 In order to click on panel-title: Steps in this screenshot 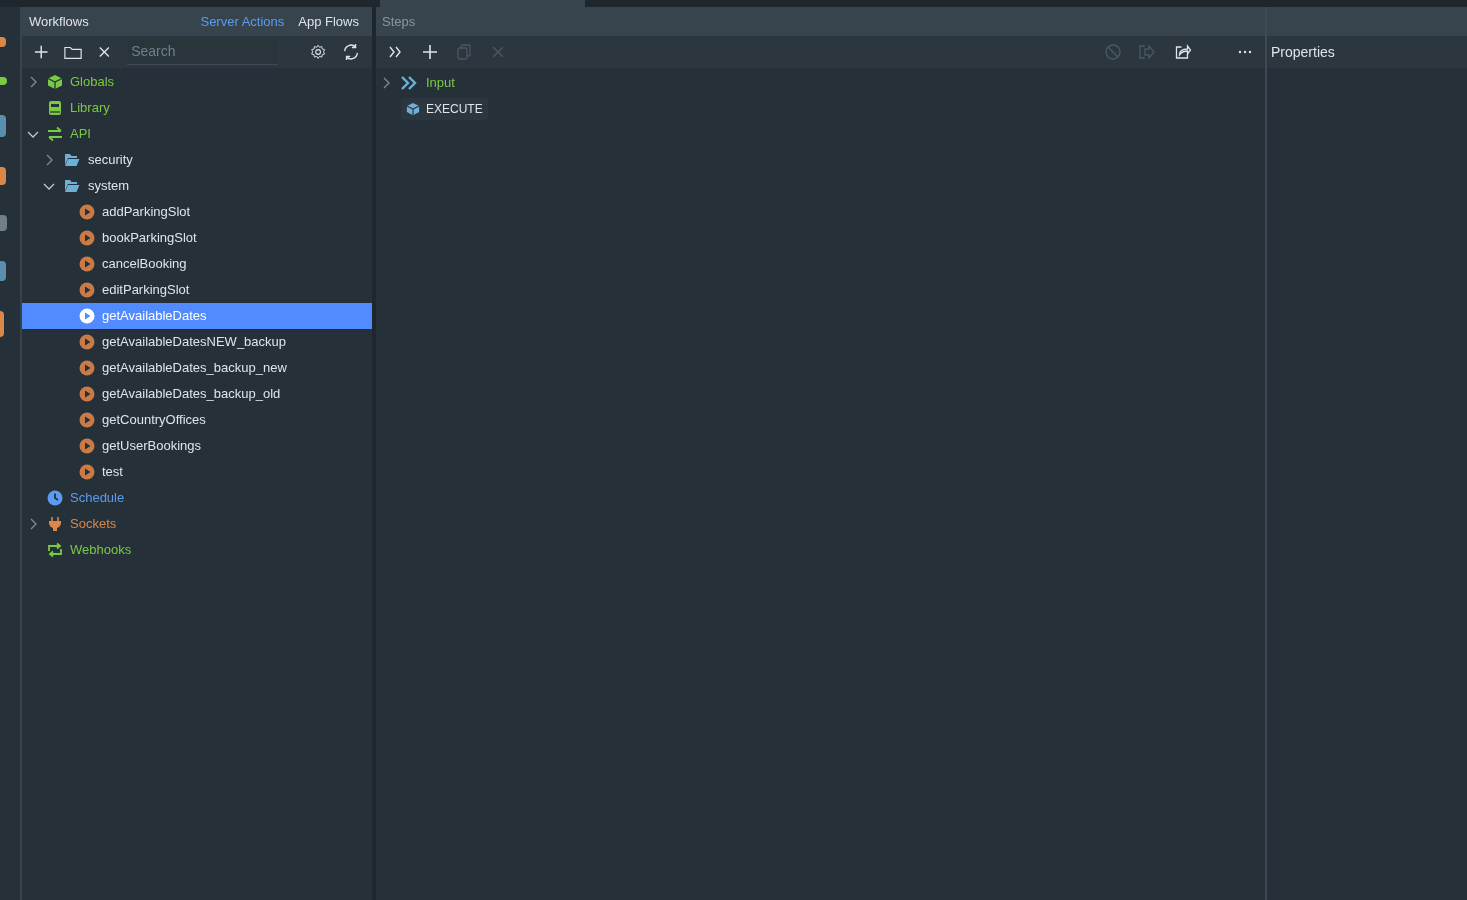, I will do `click(399, 21)`.